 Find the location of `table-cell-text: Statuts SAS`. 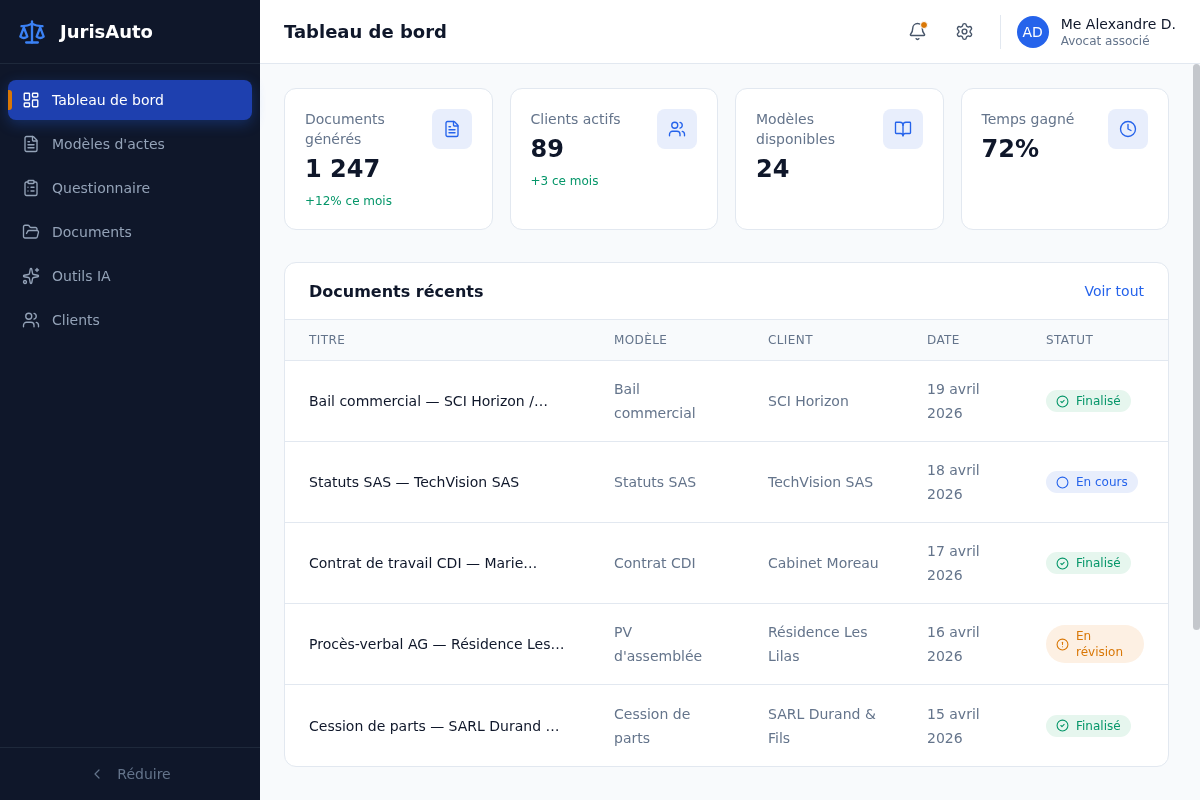

table-cell-text: Statuts SAS is located at coordinates (655, 482).